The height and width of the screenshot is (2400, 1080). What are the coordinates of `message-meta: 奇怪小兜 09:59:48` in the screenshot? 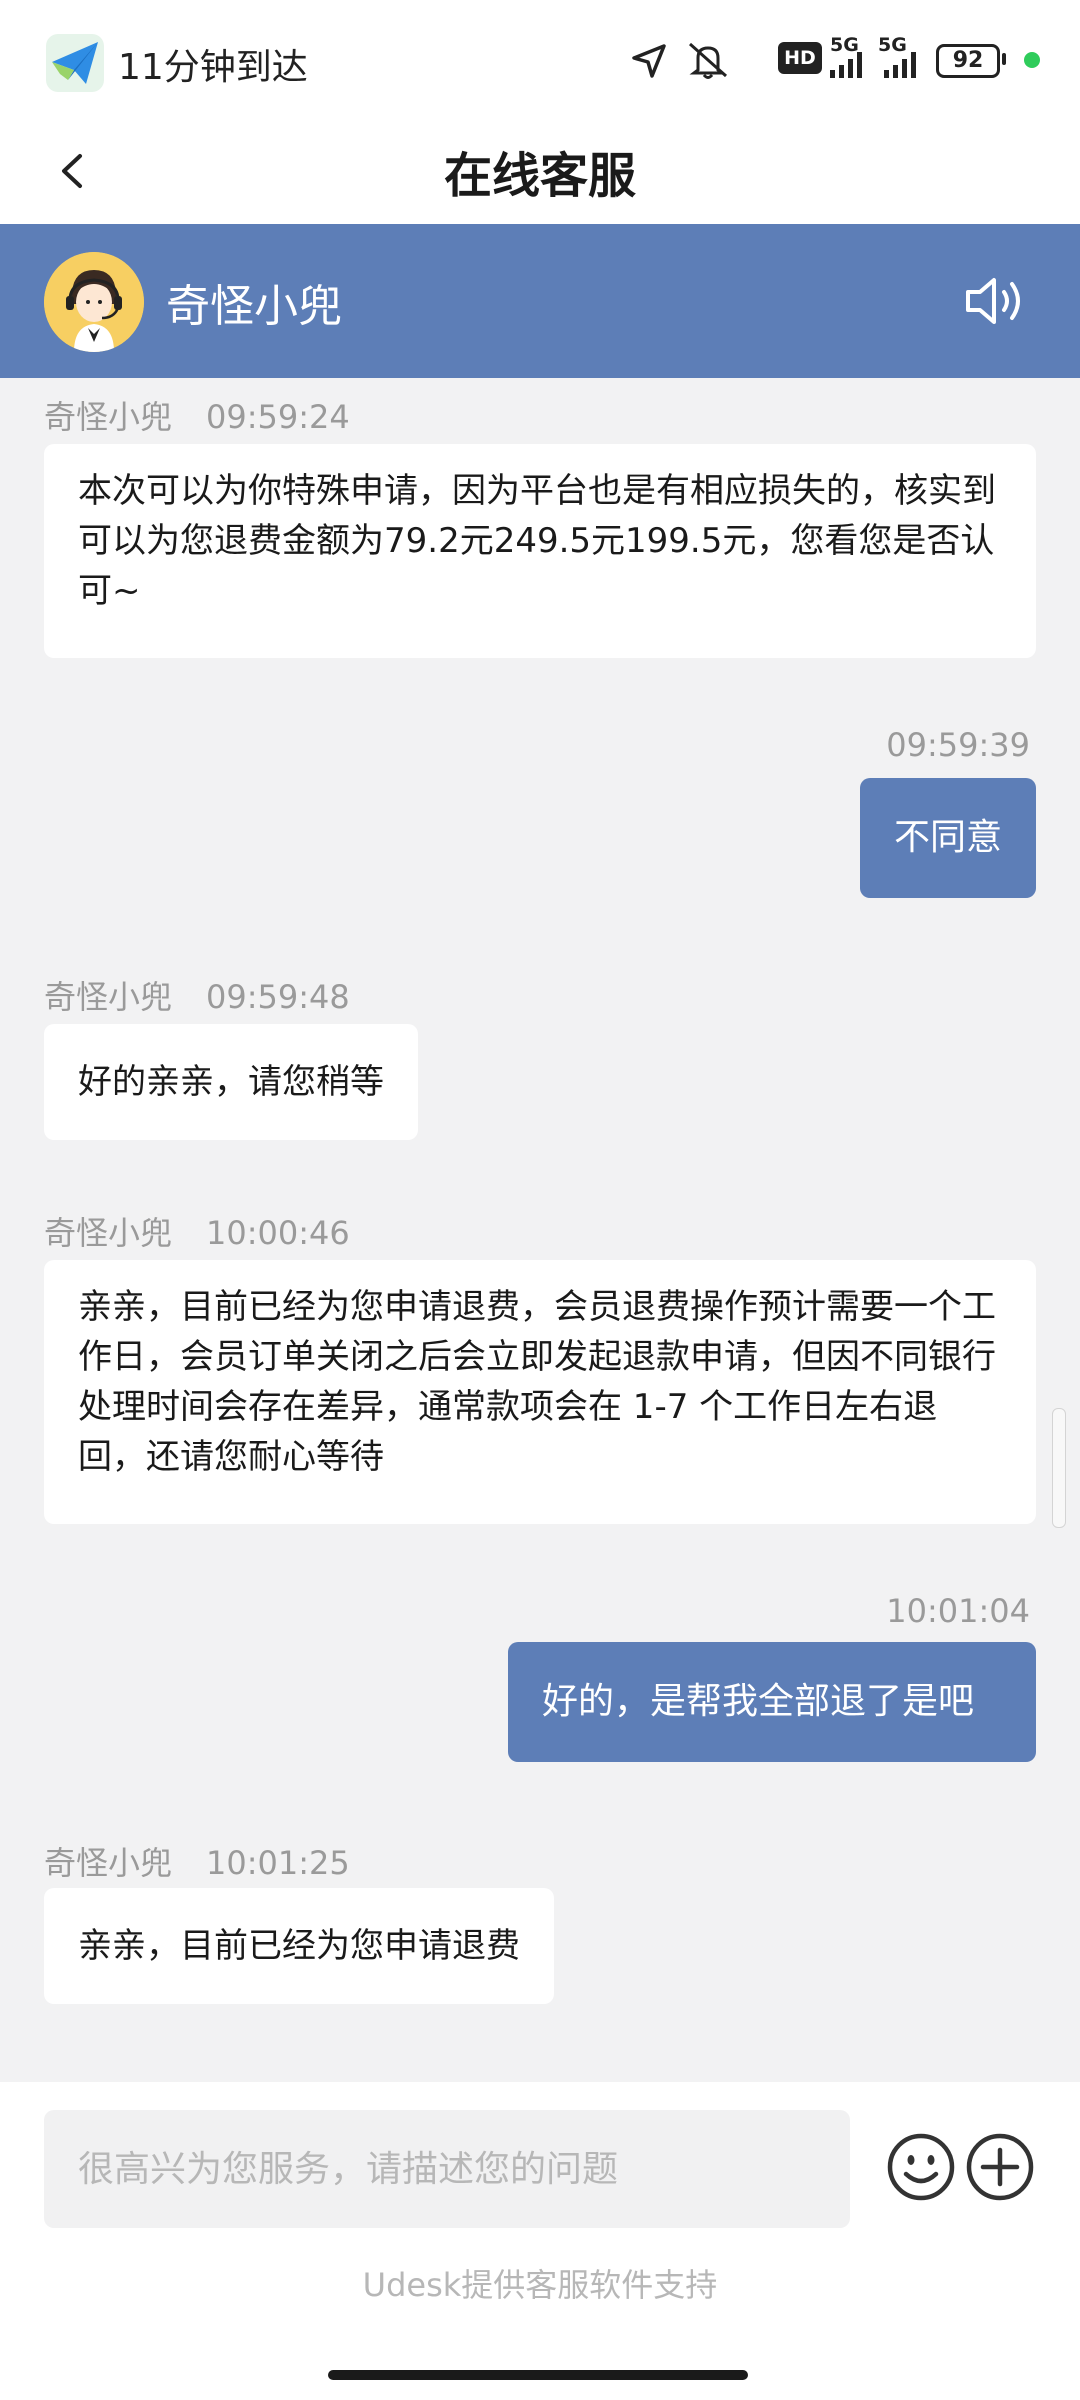 It's located at (197, 995).